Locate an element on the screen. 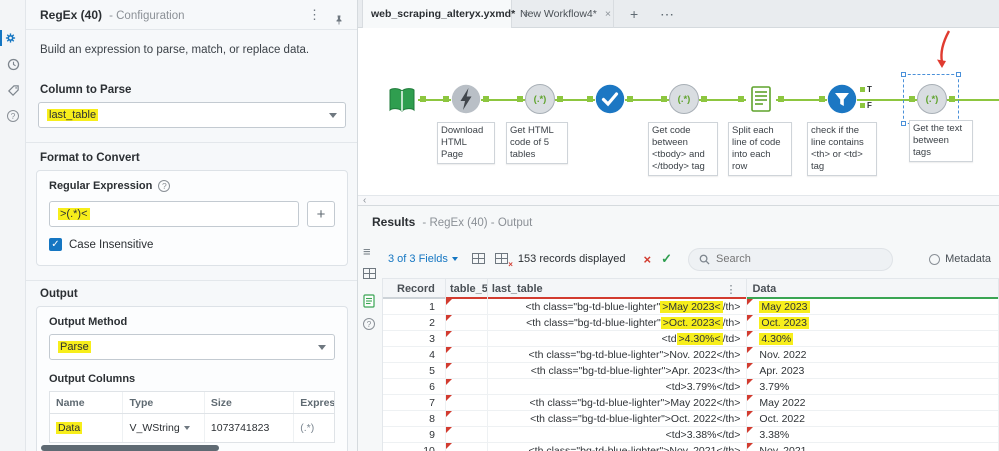 The image size is (999, 451). fields-selector: 3 of 3 Fields is located at coordinates (423, 259).